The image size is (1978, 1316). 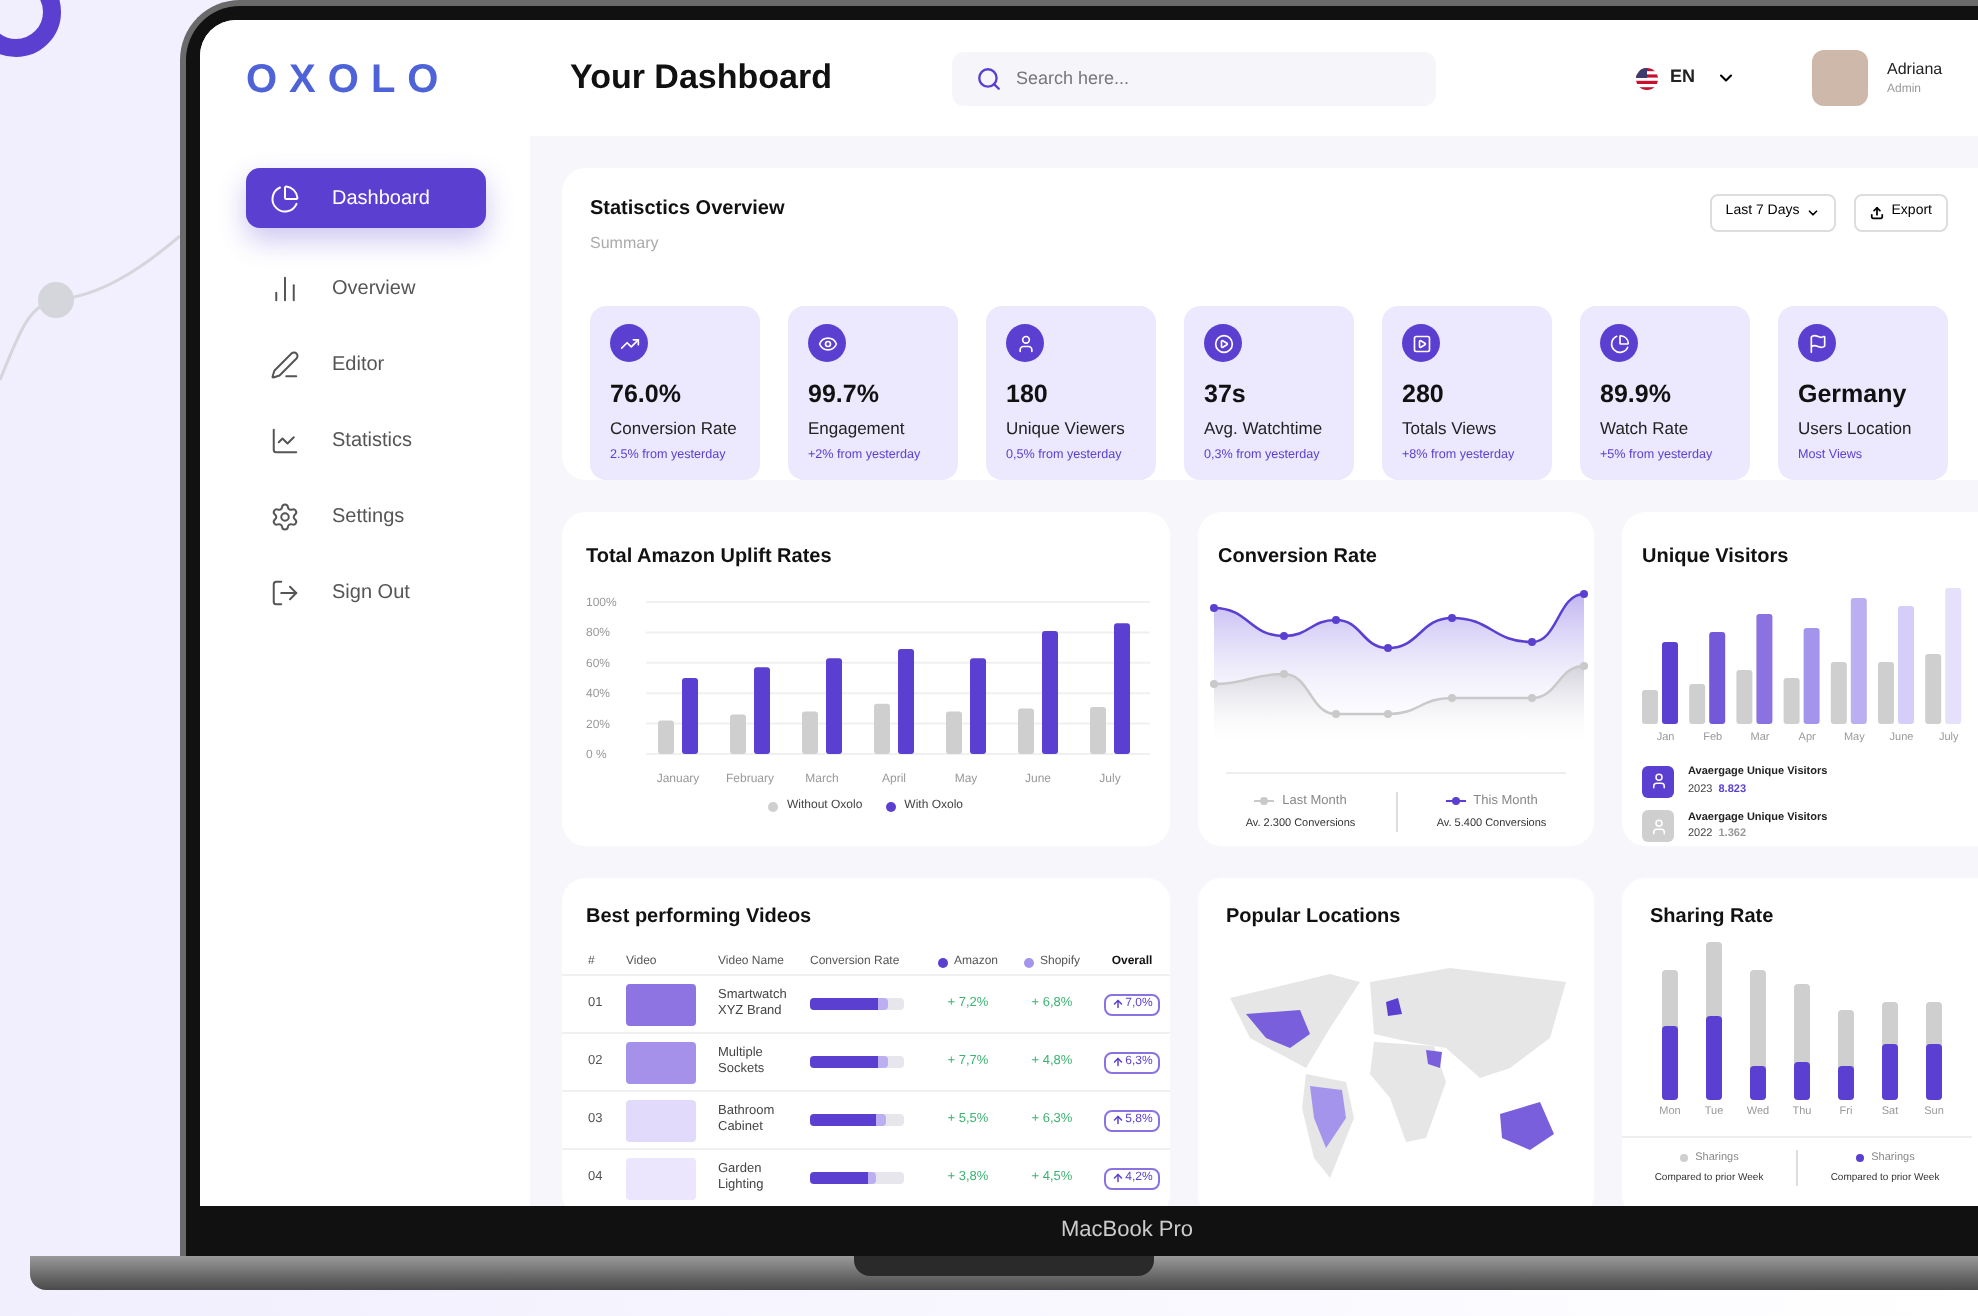 I want to click on card-title: Sharing Rate, so click(x=1712, y=918).